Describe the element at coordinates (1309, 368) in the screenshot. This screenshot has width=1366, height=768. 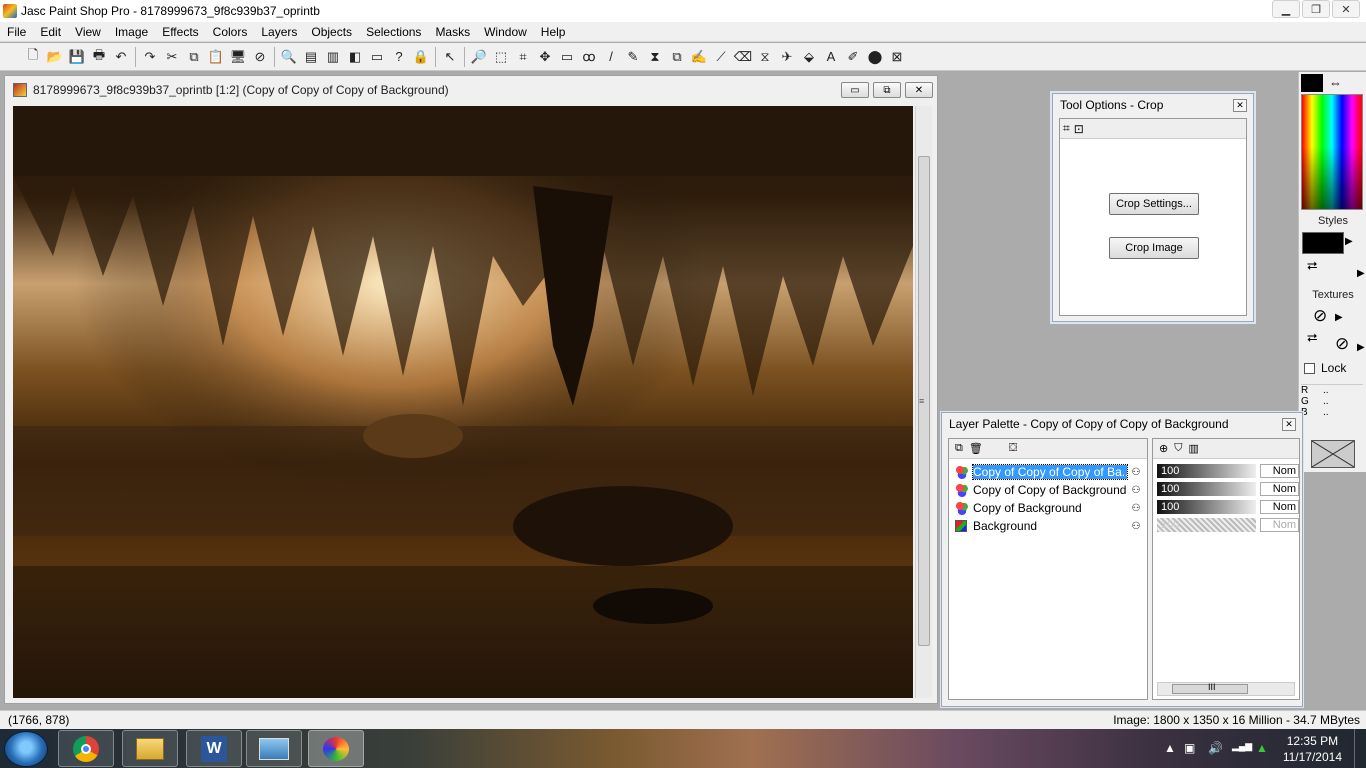
I see `lock-checkbox` at that location.